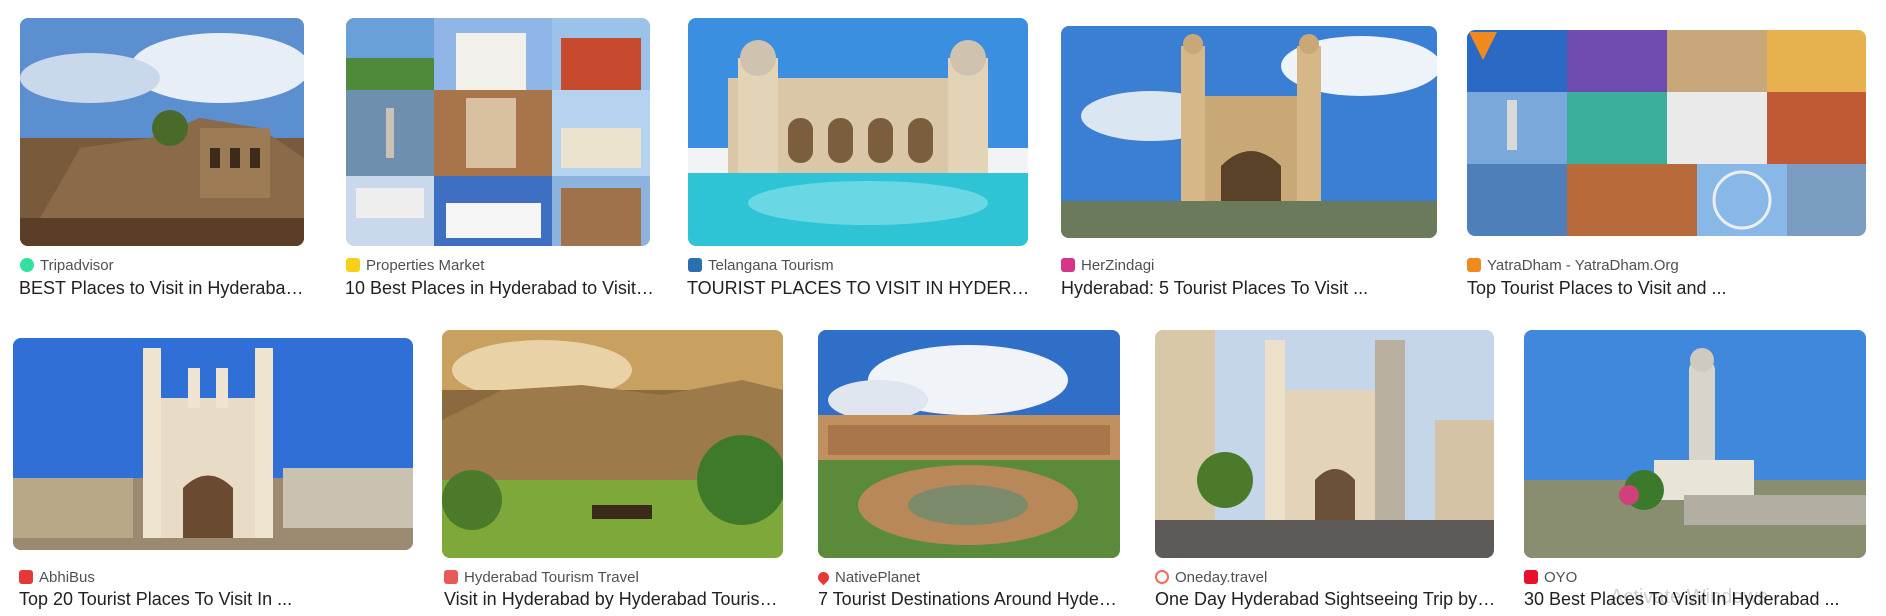  I want to click on source-label: Hyderabad Tourism Travel, so click(551, 577).